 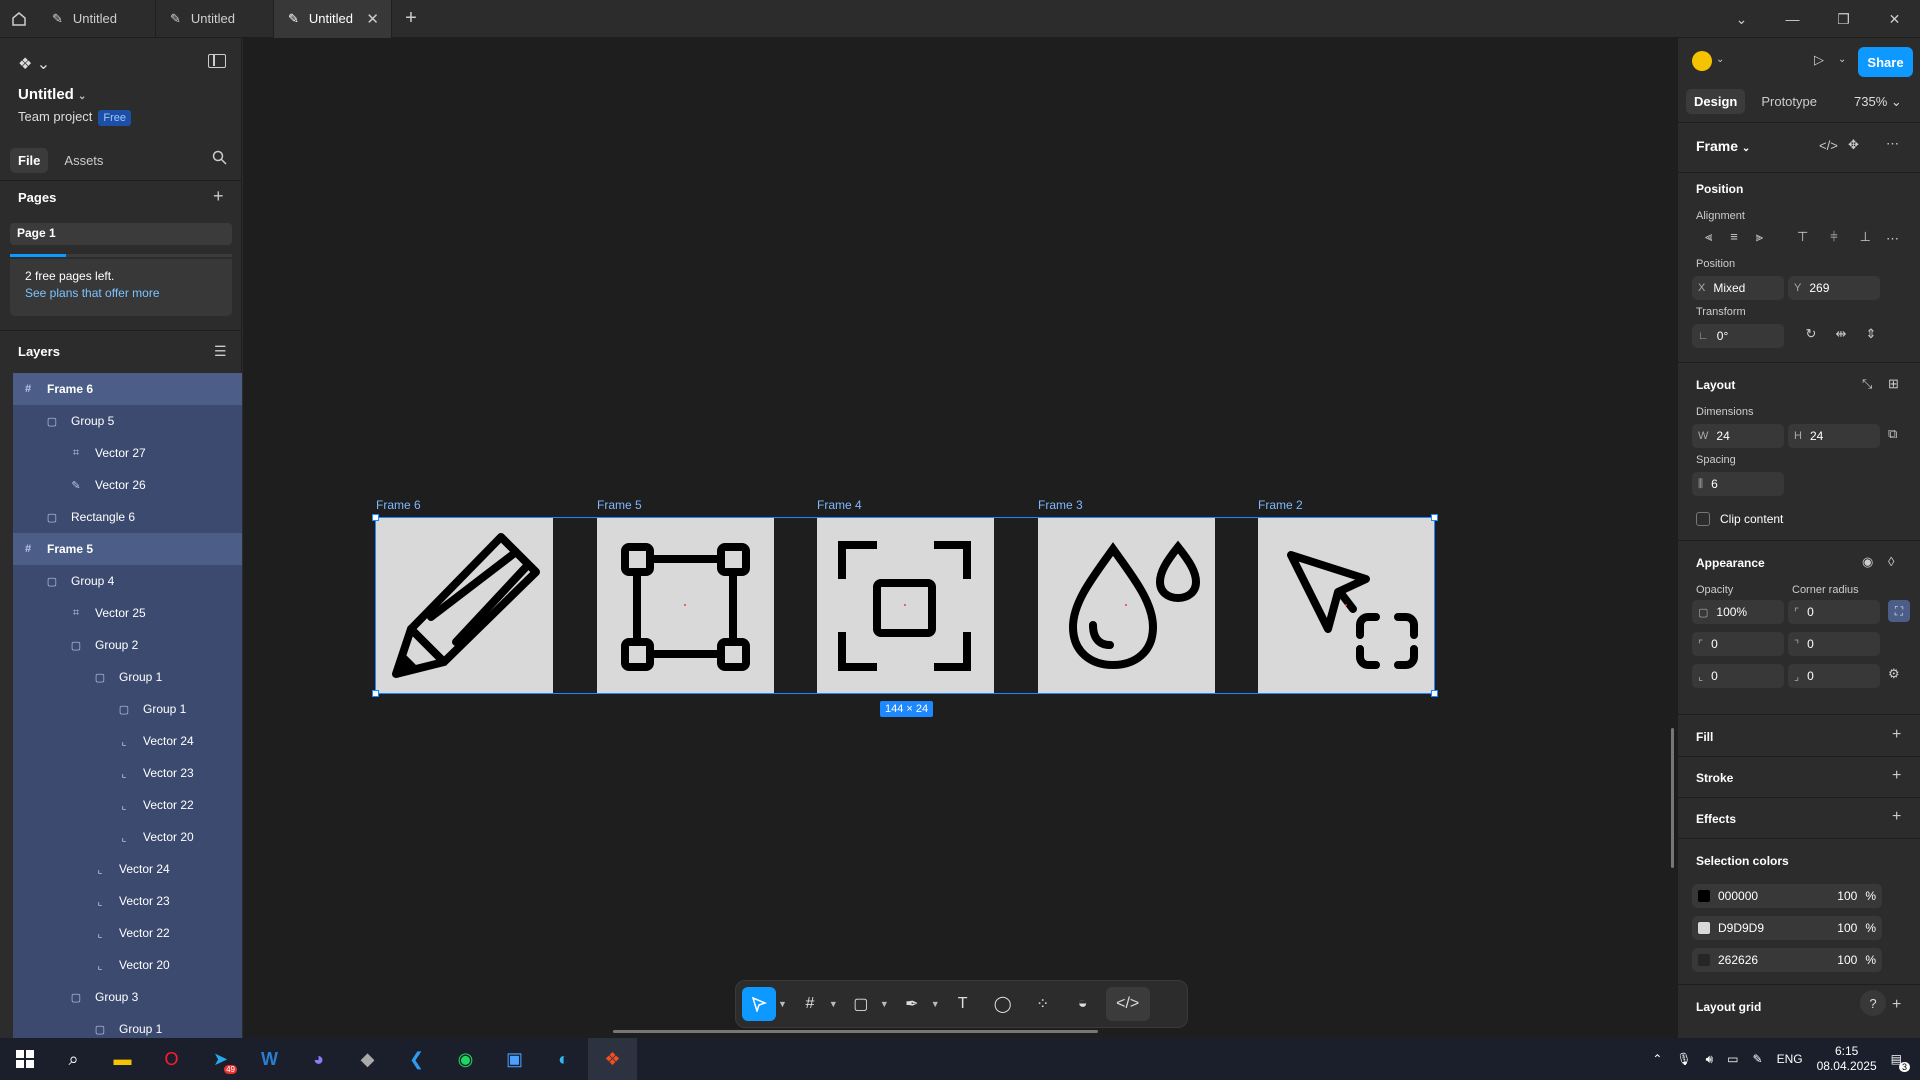 What do you see at coordinates (759, 1004) in the screenshot?
I see `move-tool-button` at bounding box center [759, 1004].